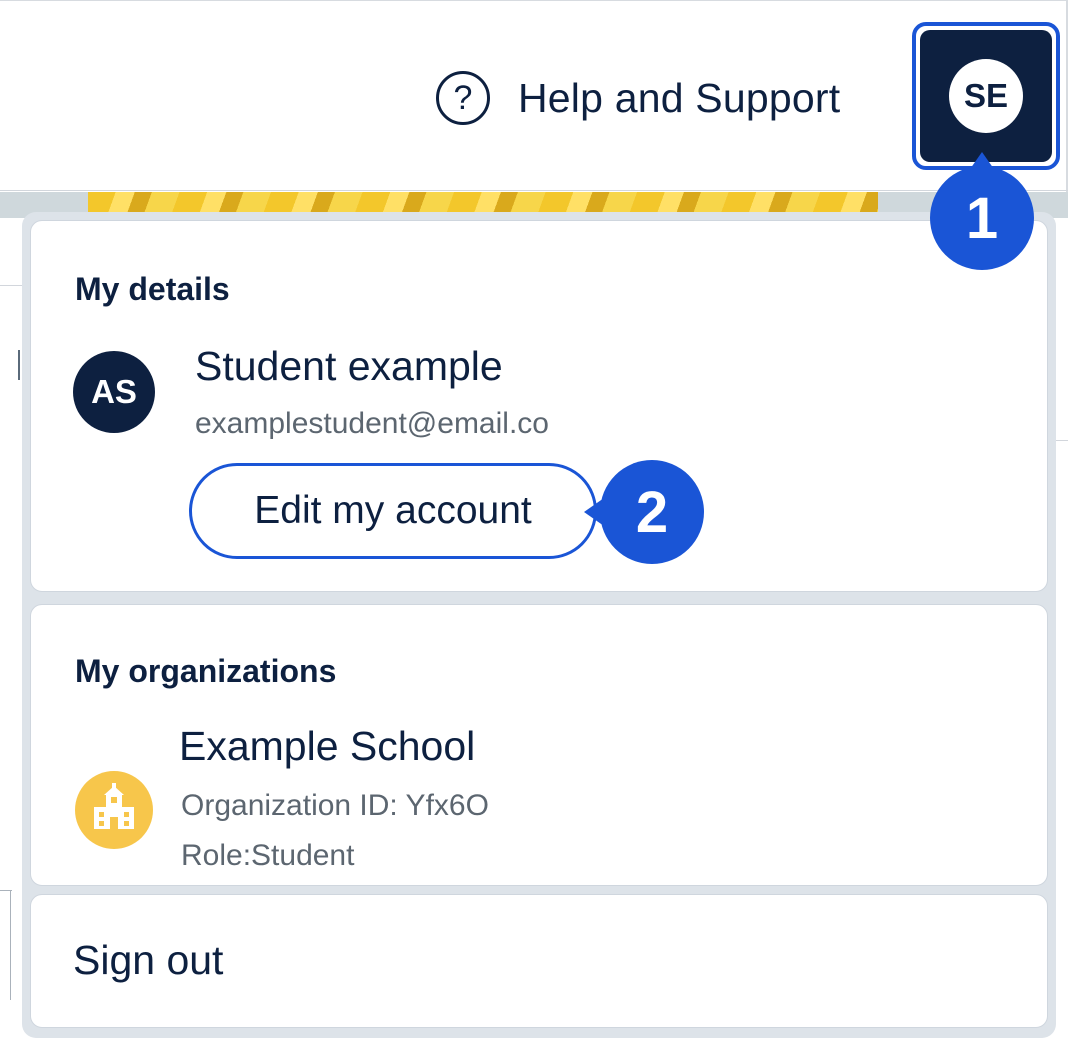 Image resolution: width=1068 pixels, height=1054 pixels. I want to click on page-top-border, so click(534, 3).